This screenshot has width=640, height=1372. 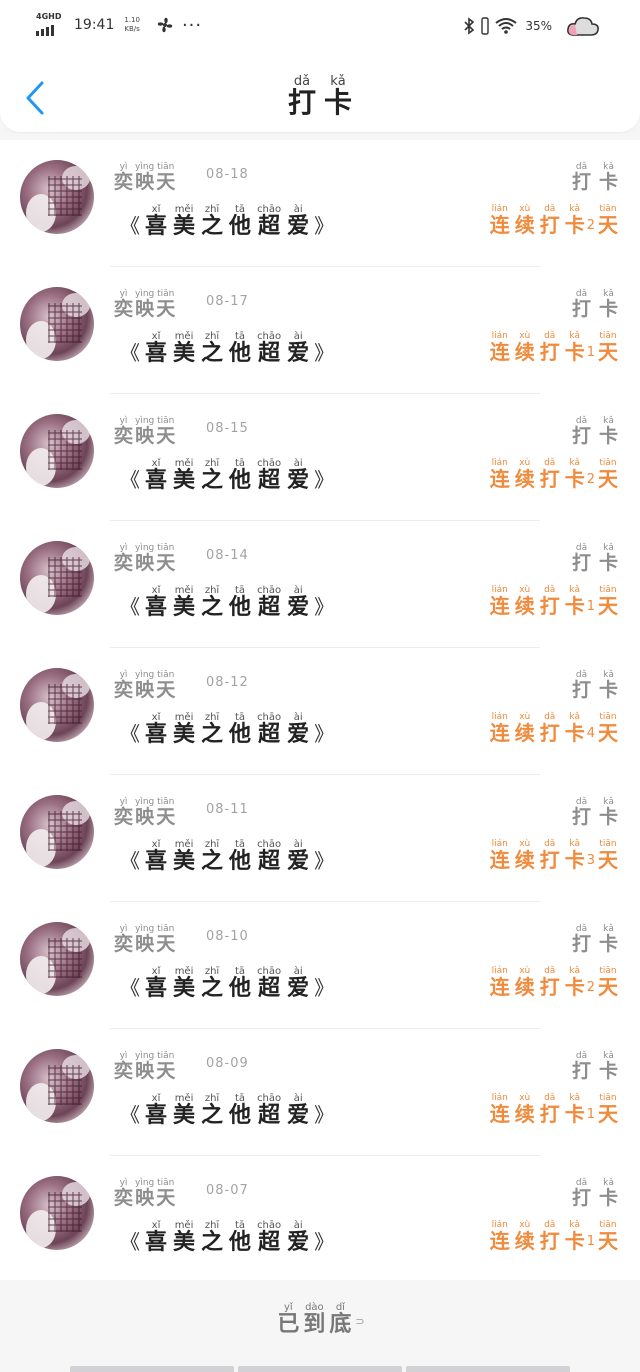 I want to click on speed-unit: KB/s, so click(x=132, y=29).